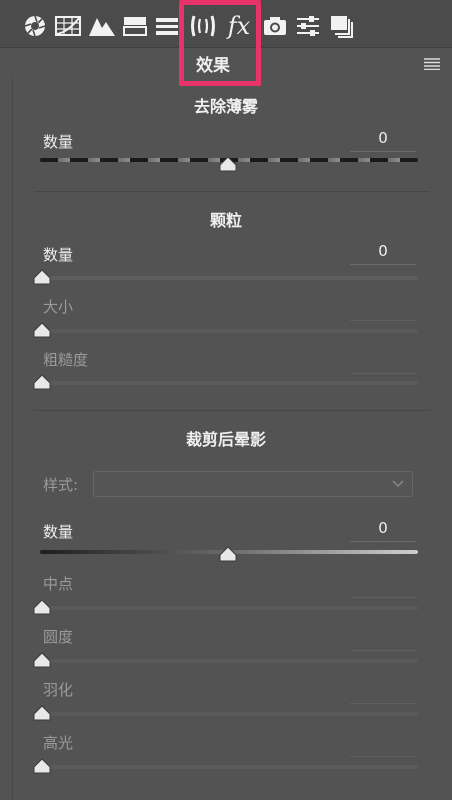 This screenshot has width=452, height=800. I want to click on vignette-highlights-slider, so click(229, 767).